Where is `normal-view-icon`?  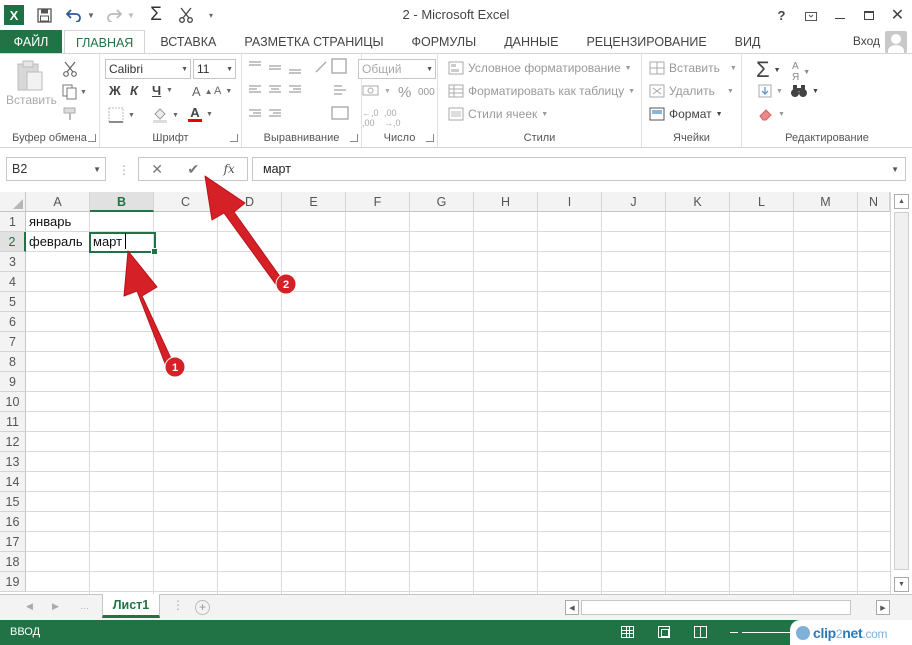
normal-view-icon is located at coordinates (627, 632).